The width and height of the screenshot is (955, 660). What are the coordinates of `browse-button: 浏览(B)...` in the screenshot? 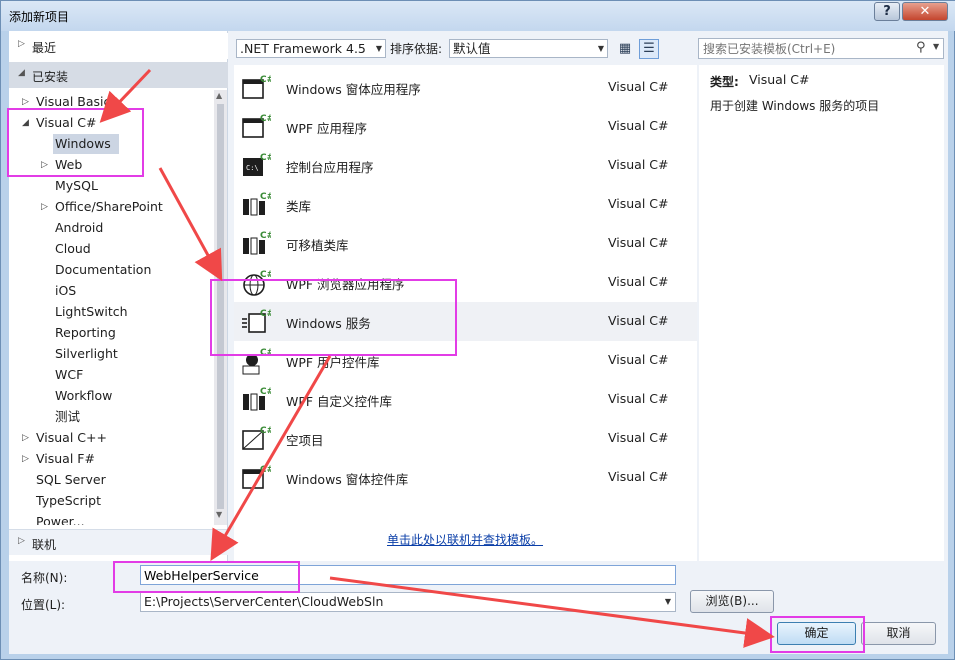 It's located at (732, 601).